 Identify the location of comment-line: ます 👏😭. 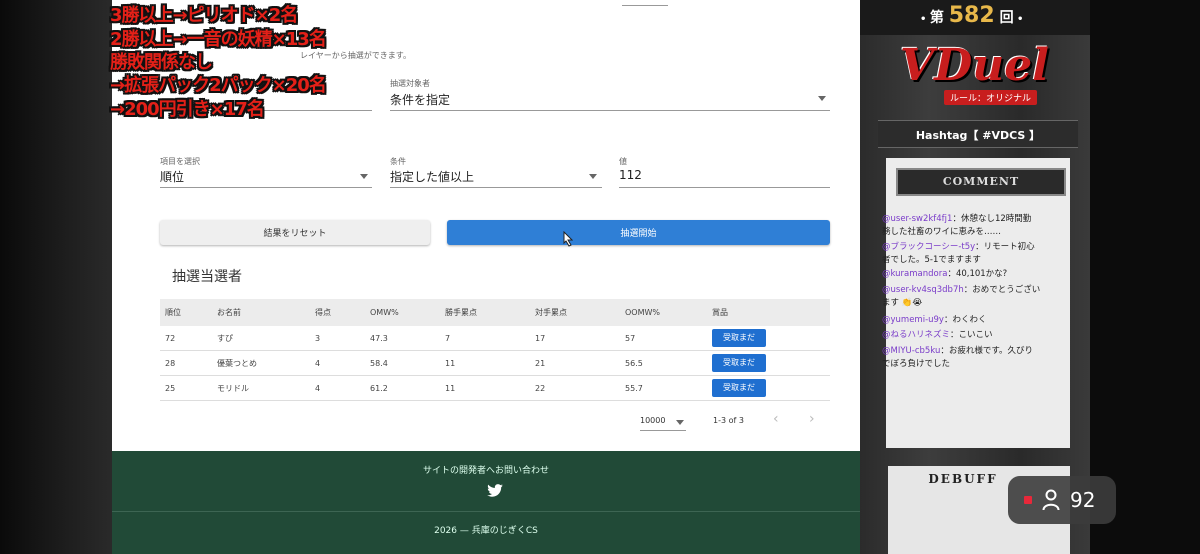
(902, 303).